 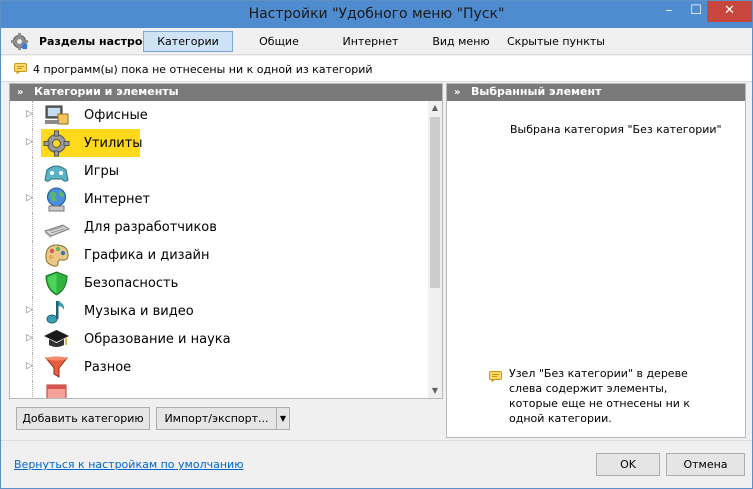 What do you see at coordinates (188, 41) in the screenshot?
I see `tab-categories: Категории` at bounding box center [188, 41].